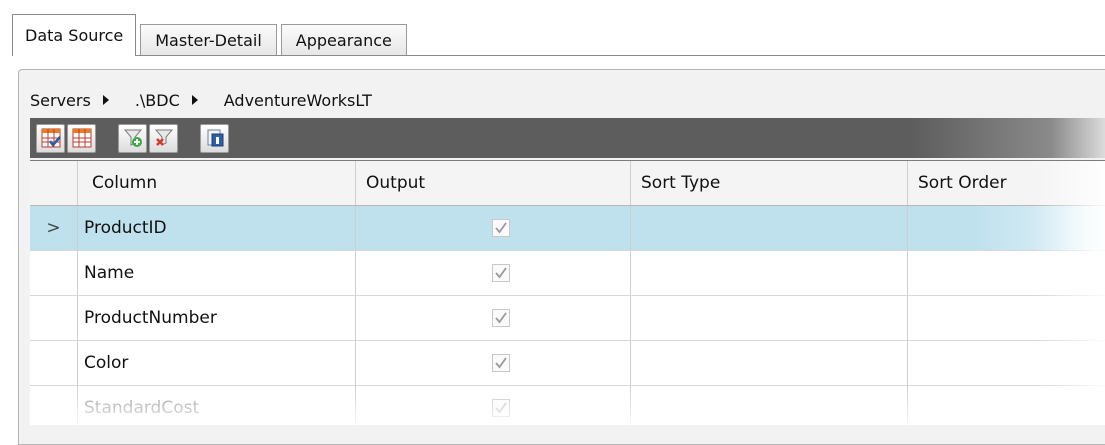 This screenshot has width=1105, height=445. I want to click on column-name-cell: ProductID, so click(217, 228).